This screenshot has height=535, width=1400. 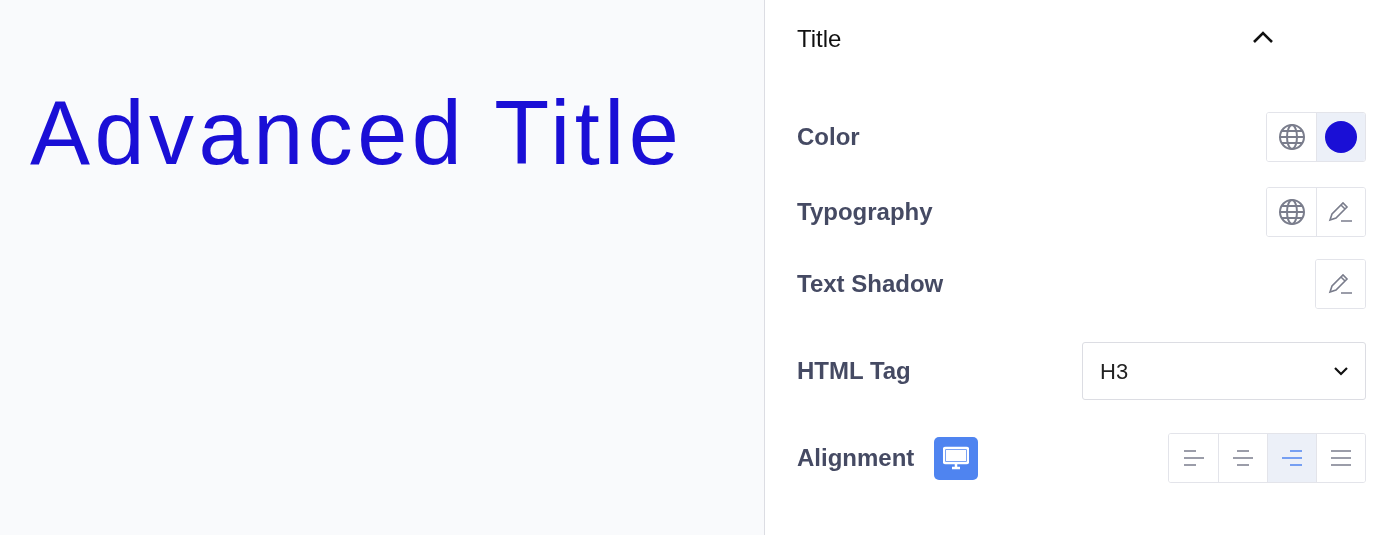 I want to click on select-field: H3, so click(x=1224, y=371).